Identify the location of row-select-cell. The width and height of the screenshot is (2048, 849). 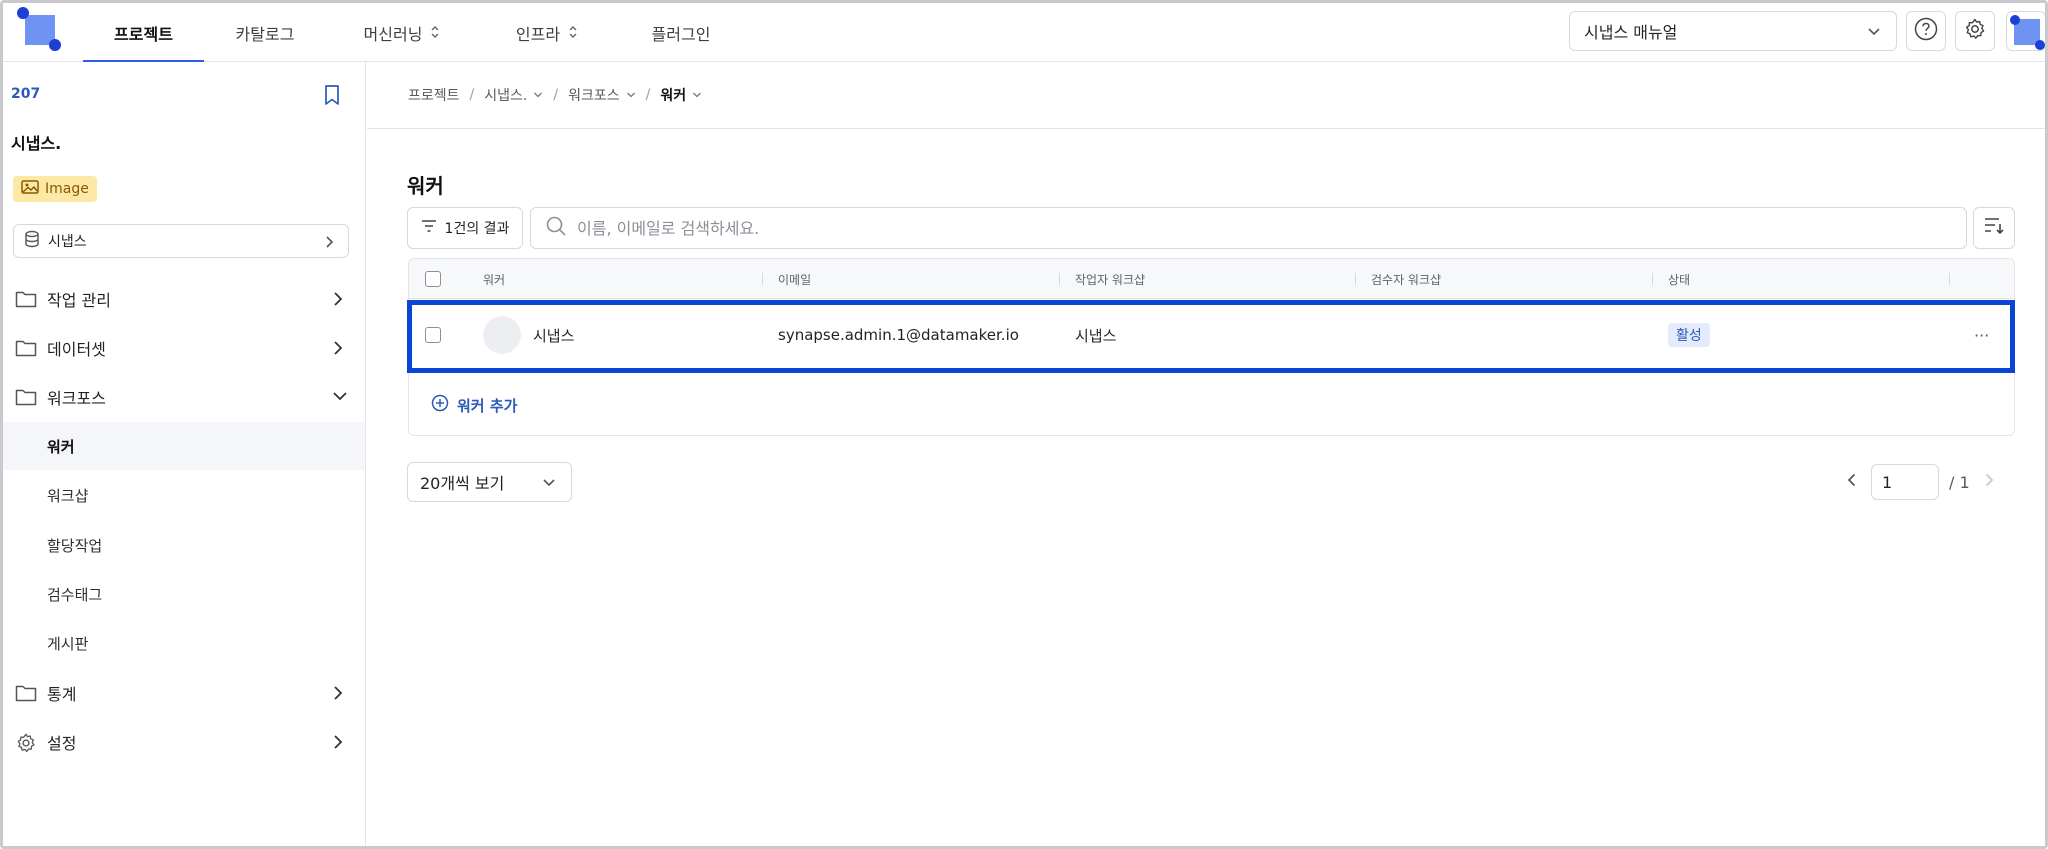
(433, 335).